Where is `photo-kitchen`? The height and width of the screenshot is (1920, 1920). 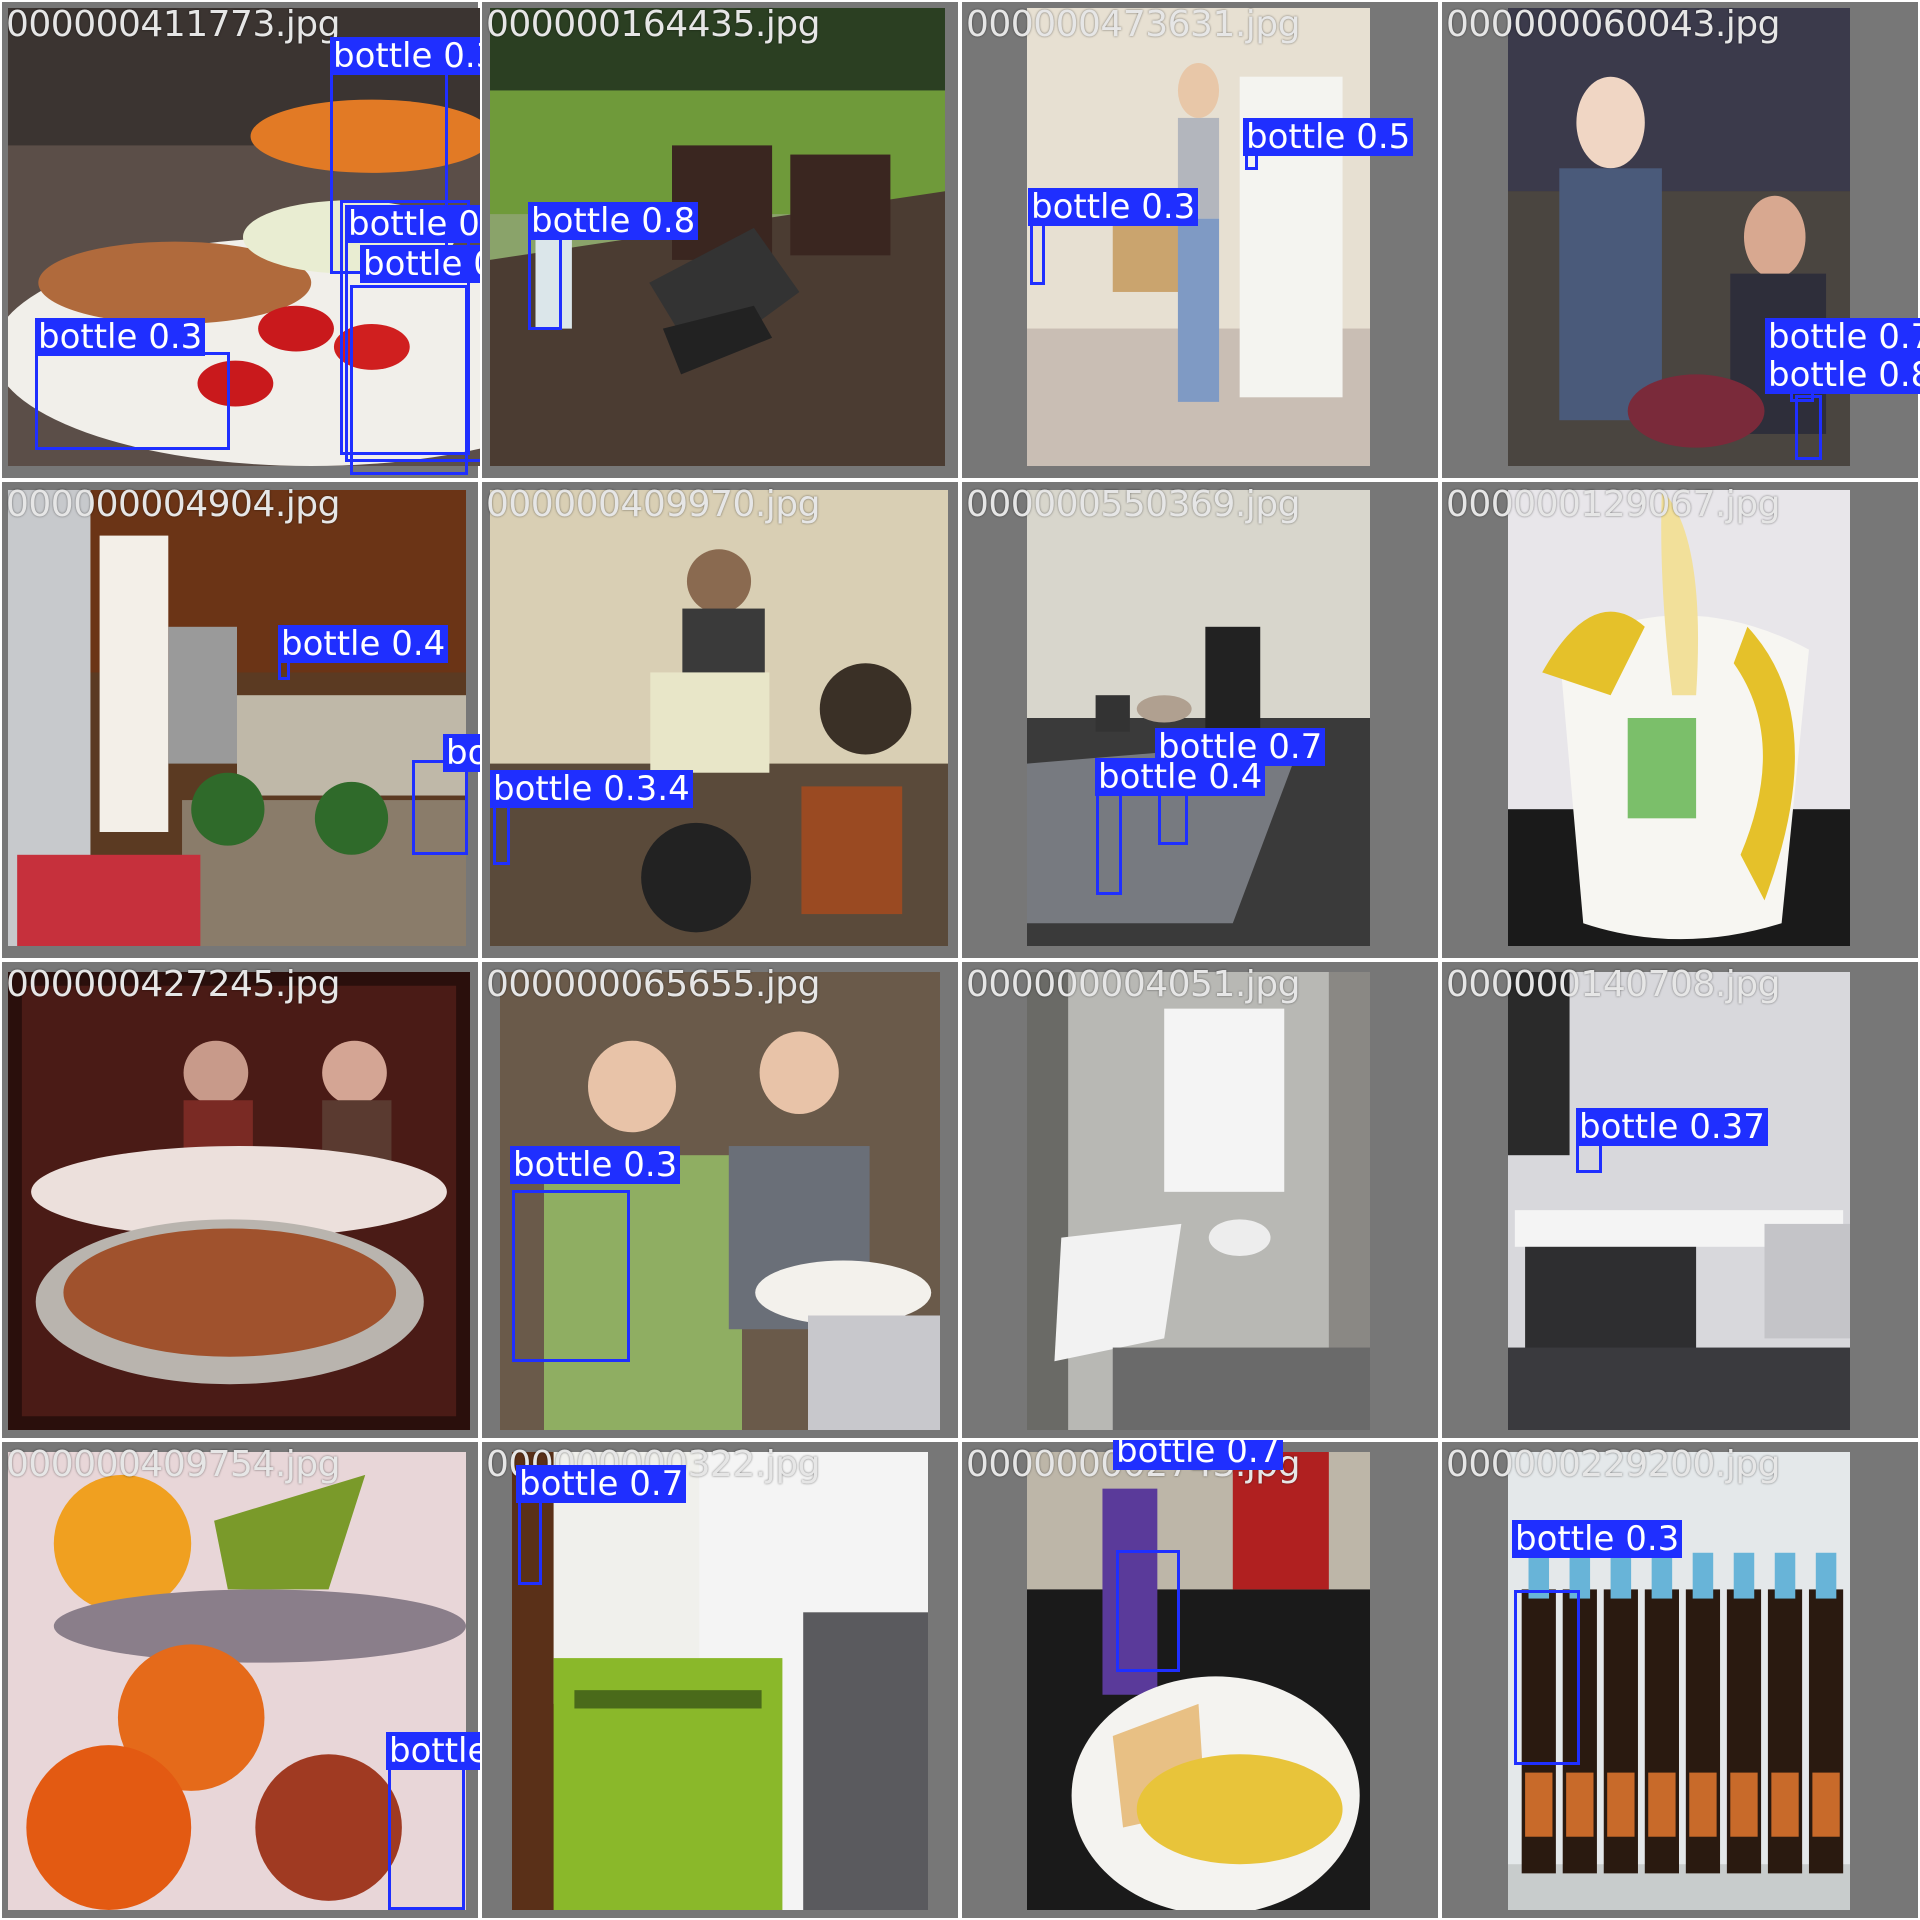
photo-kitchen is located at coordinates (237, 718).